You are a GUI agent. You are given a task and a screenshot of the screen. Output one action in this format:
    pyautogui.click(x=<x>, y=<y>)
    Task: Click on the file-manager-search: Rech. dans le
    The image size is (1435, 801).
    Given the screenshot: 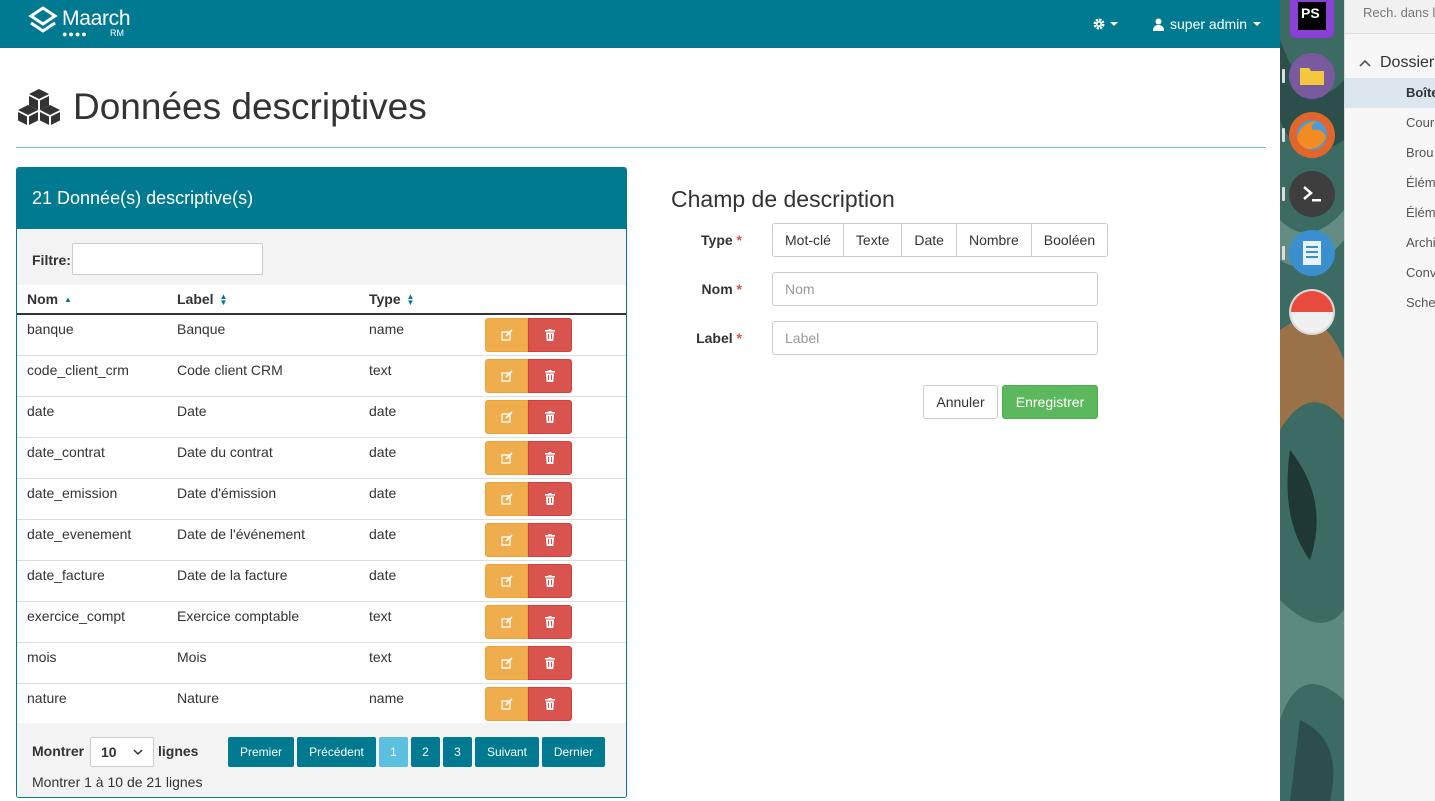 What is the action you would take?
    pyautogui.click(x=1390, y=17)
    